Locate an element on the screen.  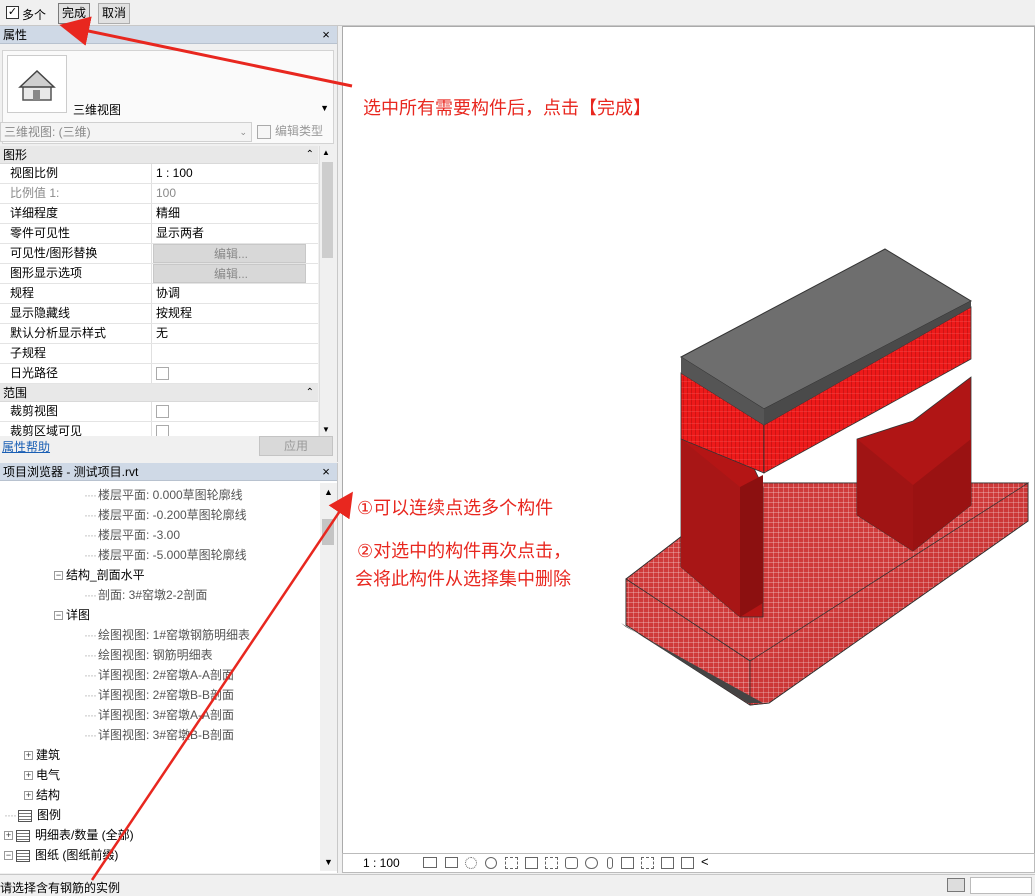
property-value: 无 is located at coordinates (235, 333).